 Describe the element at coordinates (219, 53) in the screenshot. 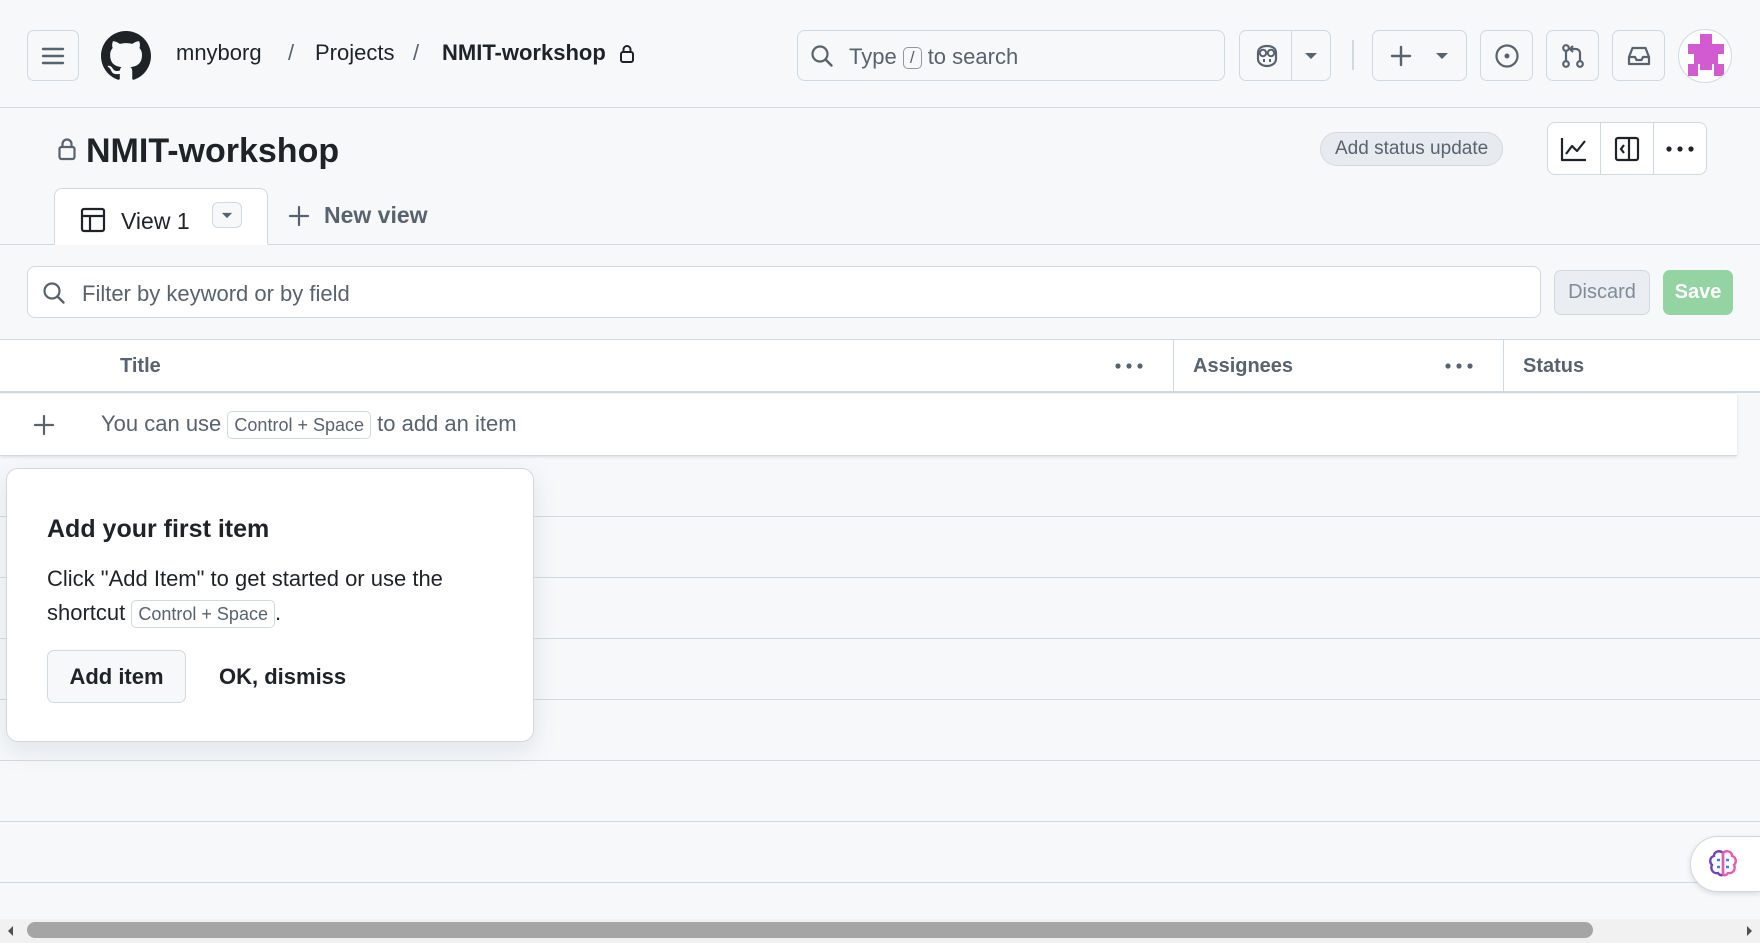

I see `breadcrumb-owner: mnyborg` at that location.